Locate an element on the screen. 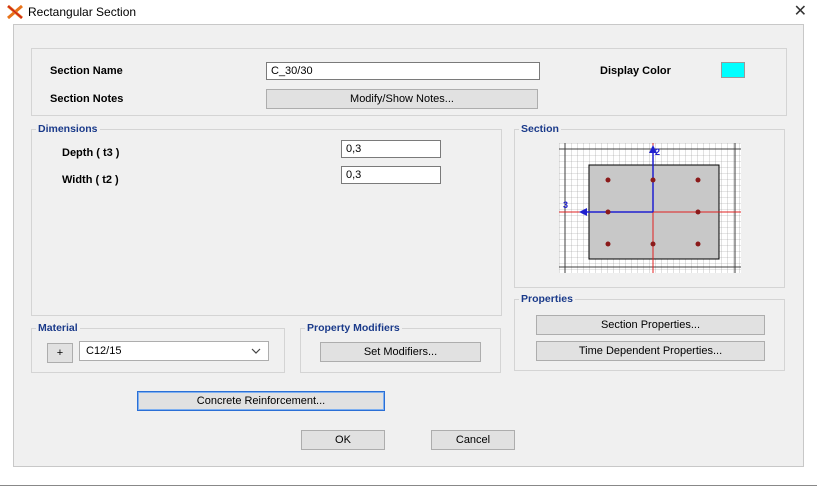 The height and width of the screenshot is (488, 817). section-group-label: Section is located at coordinates (540, 129).